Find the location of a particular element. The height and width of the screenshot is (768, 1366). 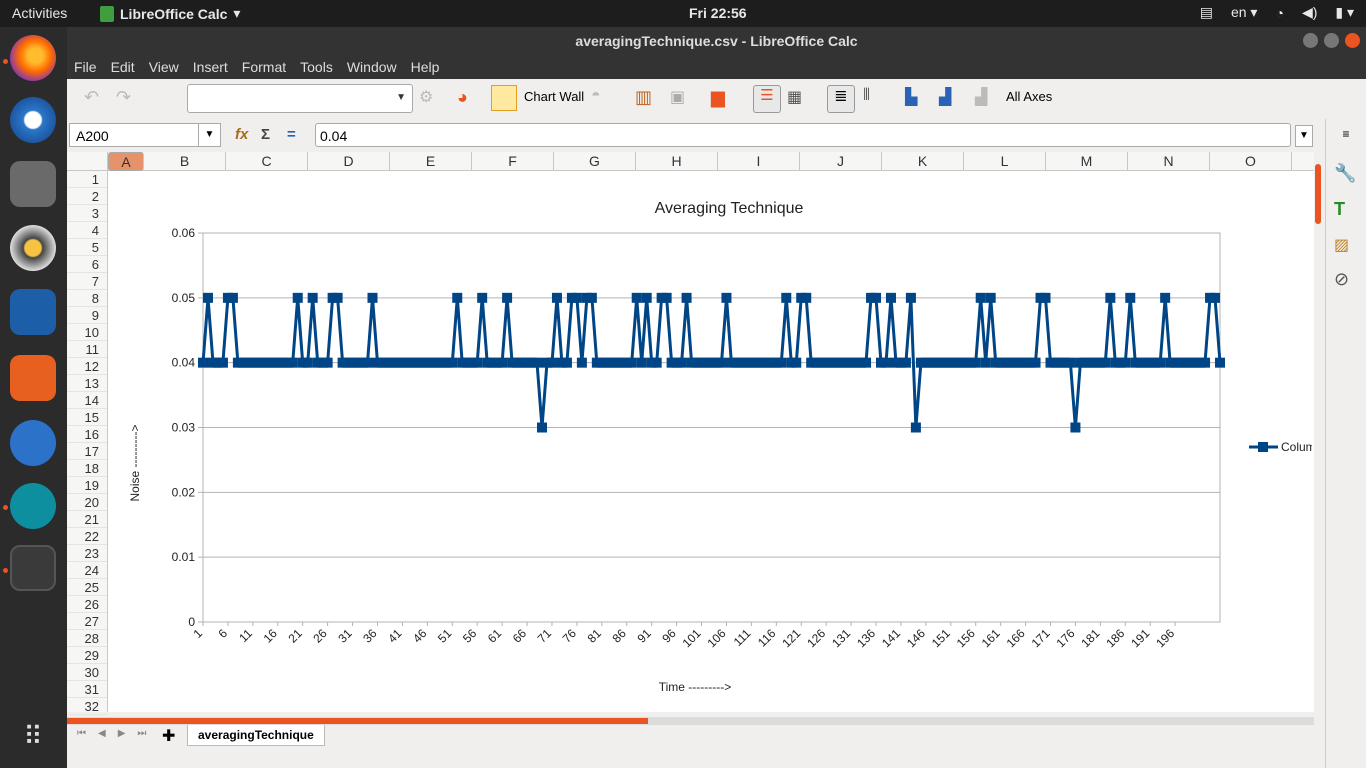

gallery-icon: ▨ is located at coordinates (1346, 247).